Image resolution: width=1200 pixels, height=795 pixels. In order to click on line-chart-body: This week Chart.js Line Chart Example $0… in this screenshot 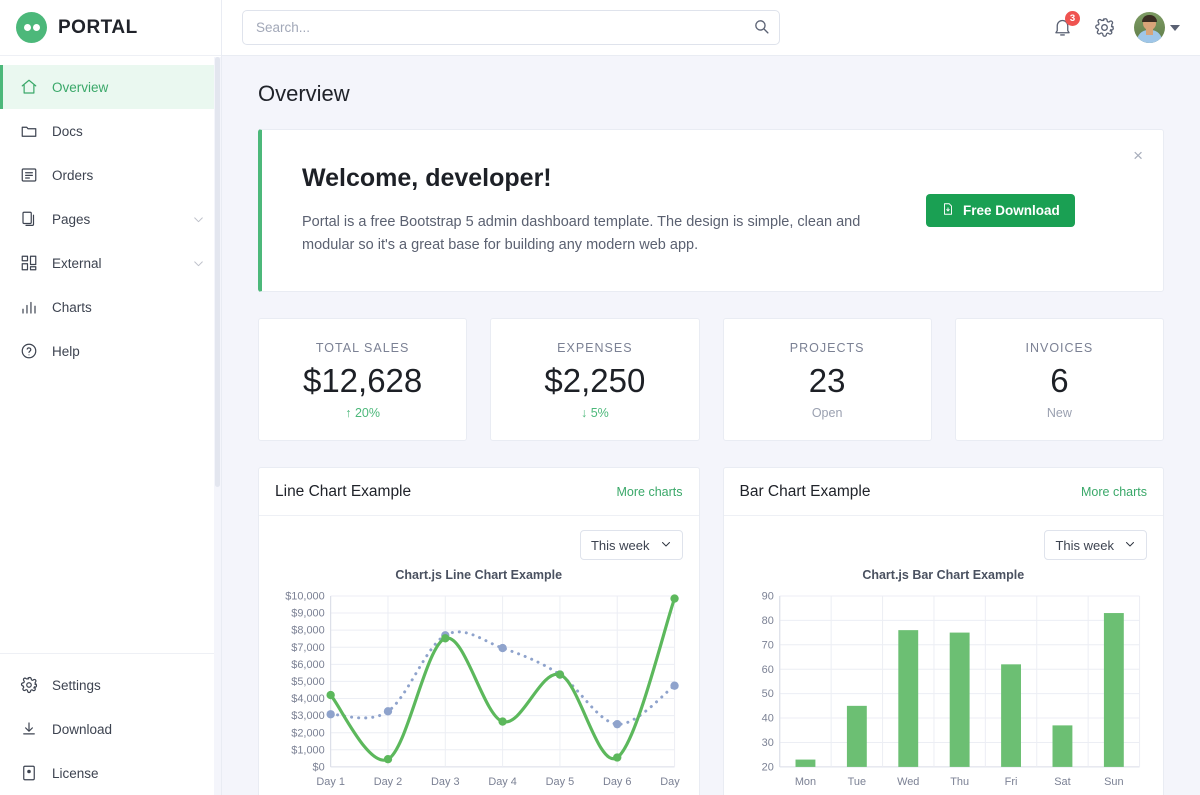, I will do `click(479, 655)`.